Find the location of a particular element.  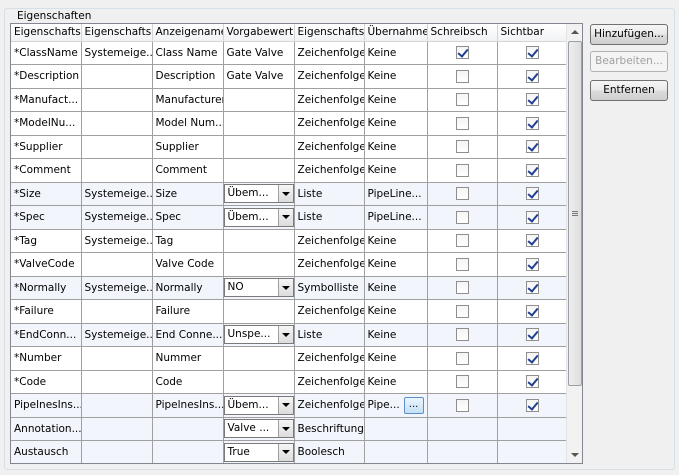

default-value-combobox: NO is located at coordinates (258, 288).